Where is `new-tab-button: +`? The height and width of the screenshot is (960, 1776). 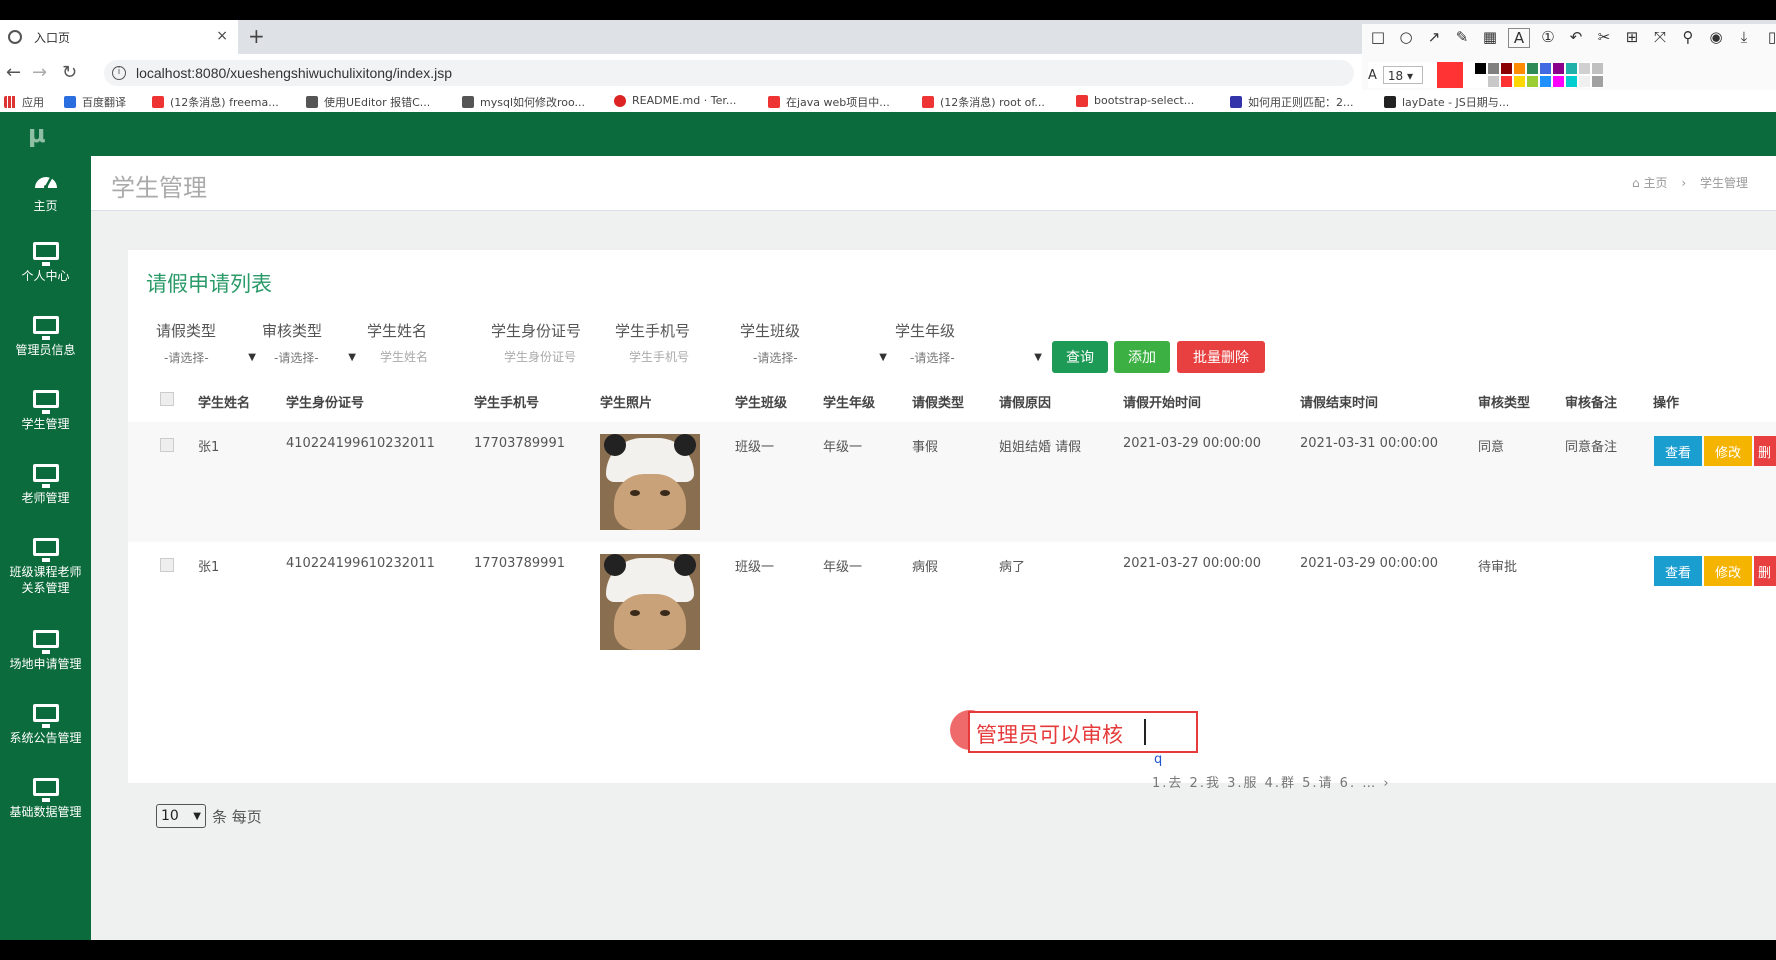 new-tab-button: + is located at coordinates (256, 36).